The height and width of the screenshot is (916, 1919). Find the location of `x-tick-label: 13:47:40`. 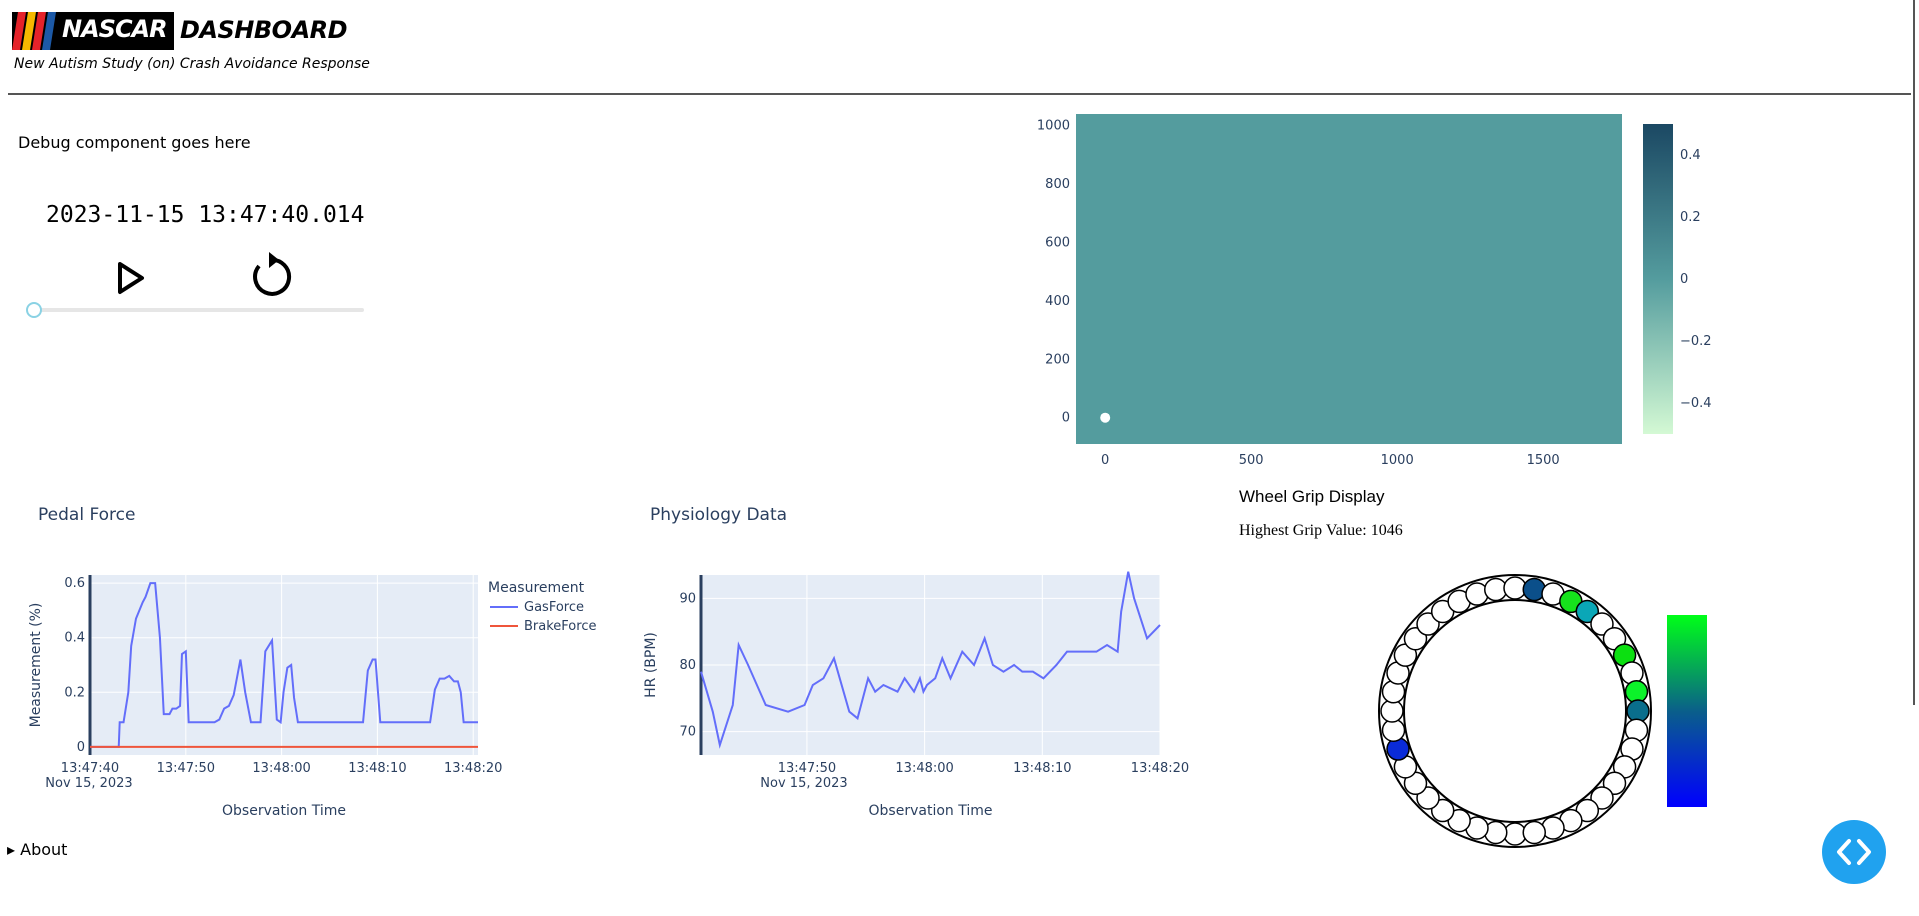

x-tick-label: 13:47:40 is located at coordinates (90, 768).